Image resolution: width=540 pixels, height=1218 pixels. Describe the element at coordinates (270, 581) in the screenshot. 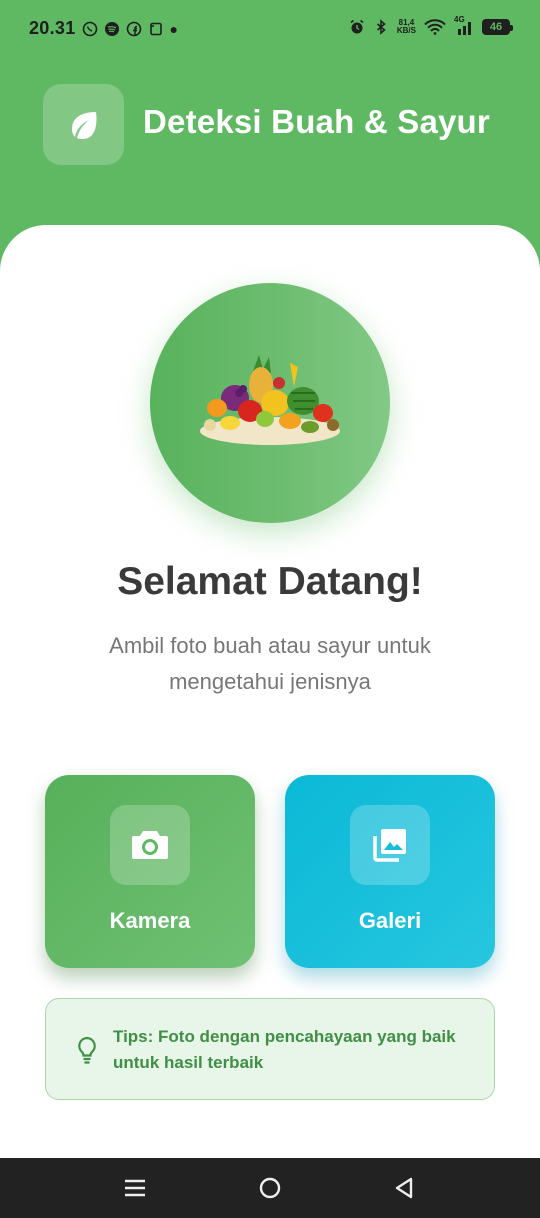

I see `welcome-title: Selamat Datang!` at that location.